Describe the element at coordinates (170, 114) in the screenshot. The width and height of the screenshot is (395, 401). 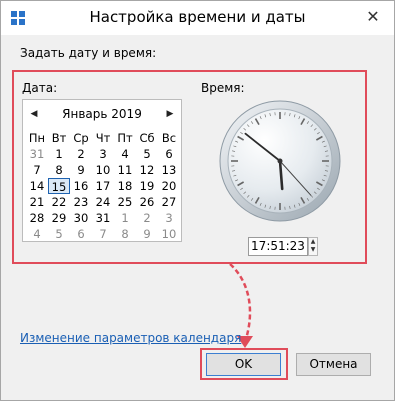
I see `chevron-right-icon: ▶` at that location.